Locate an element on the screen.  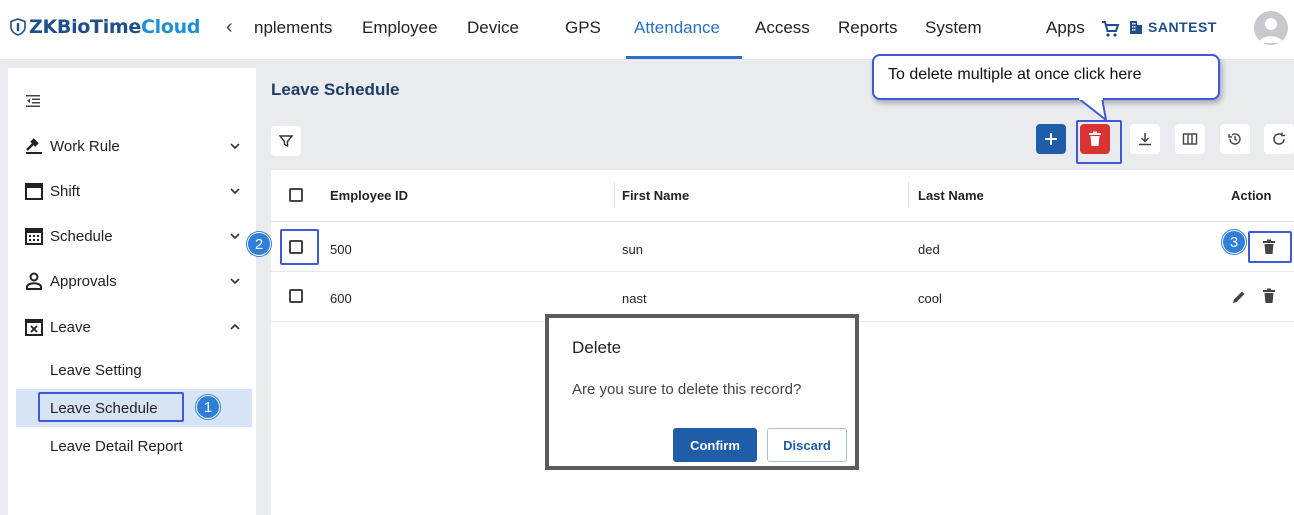
cell-last-name: ded is located at coordinates (929, 249).